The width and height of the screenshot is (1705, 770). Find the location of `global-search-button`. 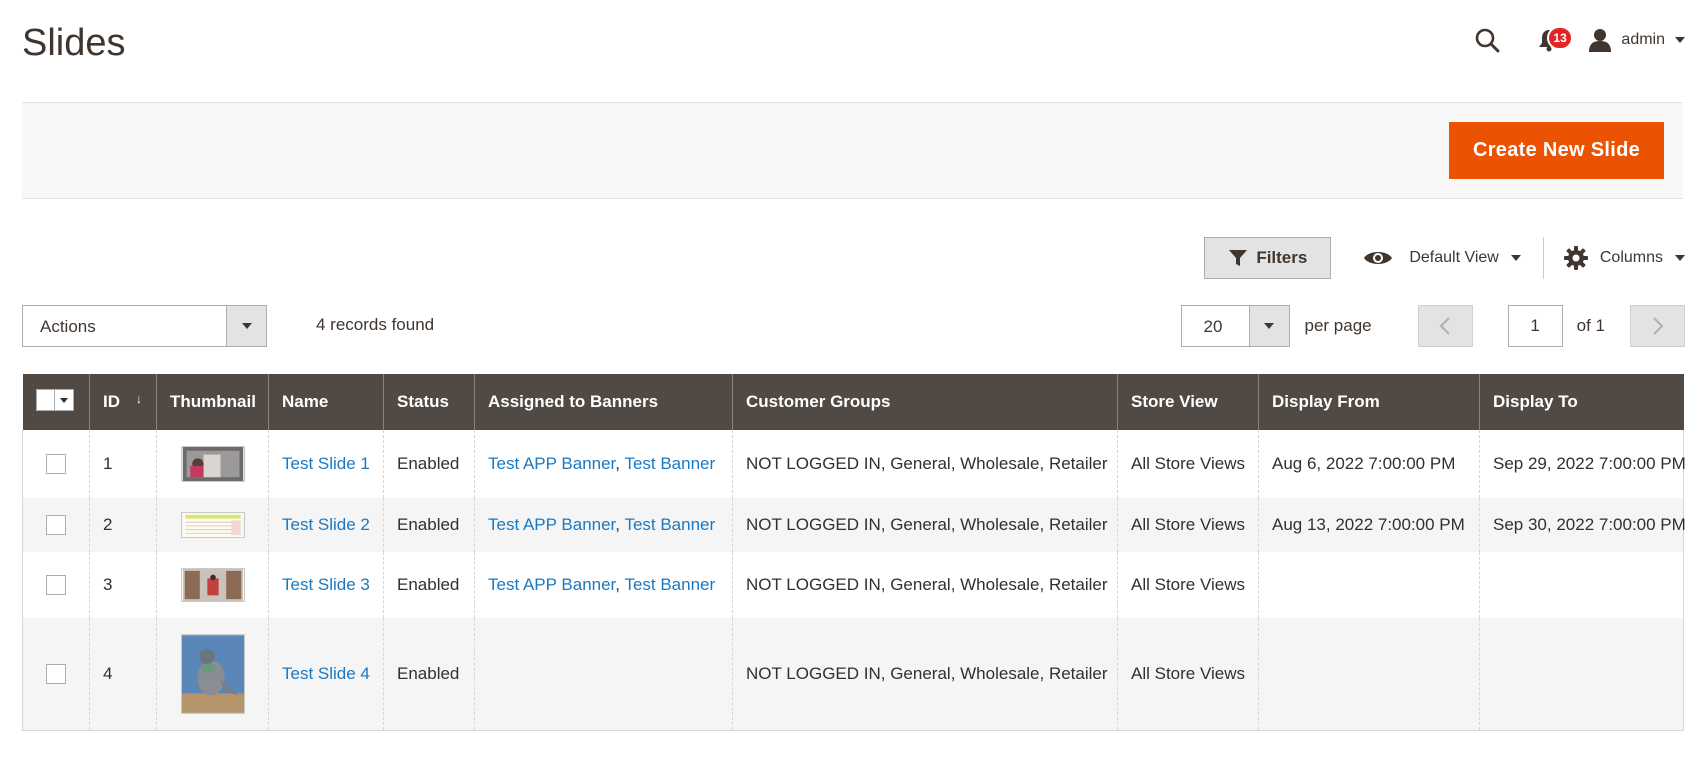

global-search-button is located at coordinates (1487, 40).